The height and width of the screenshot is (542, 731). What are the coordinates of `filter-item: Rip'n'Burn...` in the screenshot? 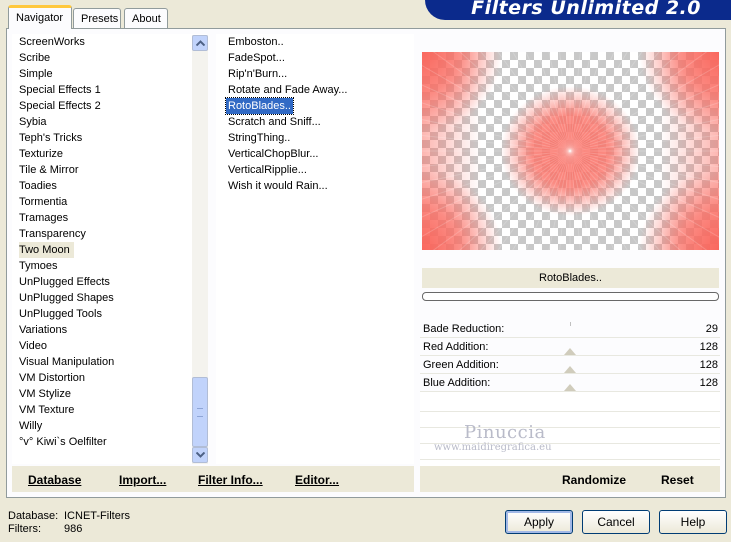 It's located at (257, 74).